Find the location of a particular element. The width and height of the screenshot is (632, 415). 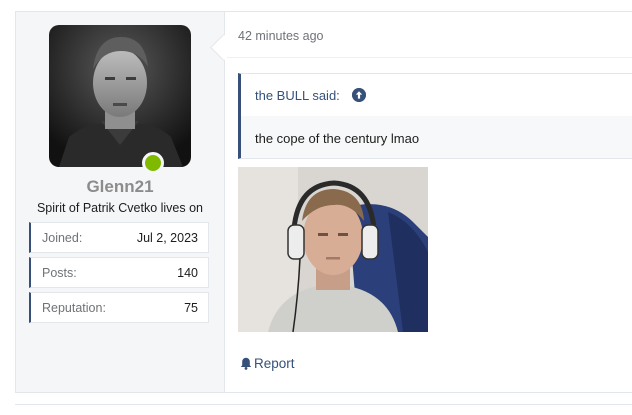

online-status-indicator is located at coordinates (153, 163).